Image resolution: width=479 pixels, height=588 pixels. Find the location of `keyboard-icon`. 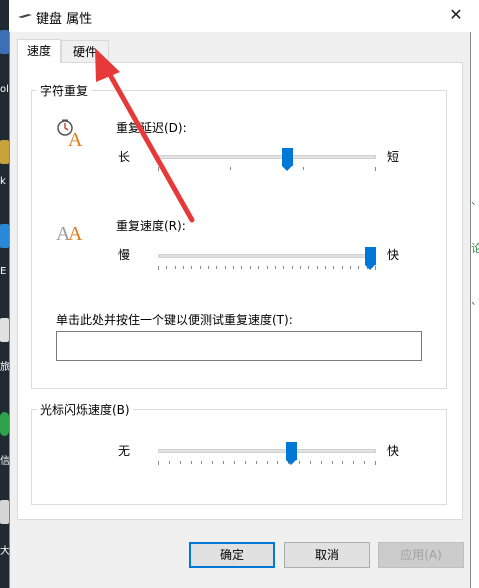

keyboard-icon is located at coordinates (25, 16).